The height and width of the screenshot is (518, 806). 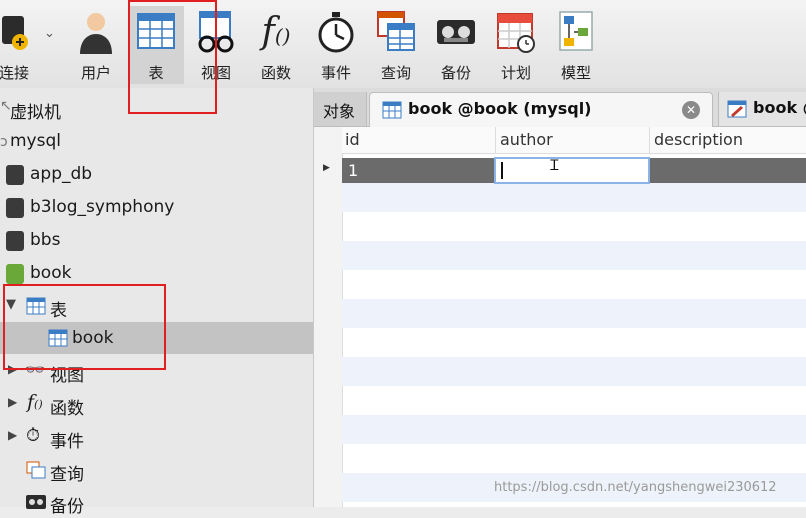 What do you see at coordinates (698, 139) in the screenshot?
I see `column-header-label: description` at bounding box center [698, 139].